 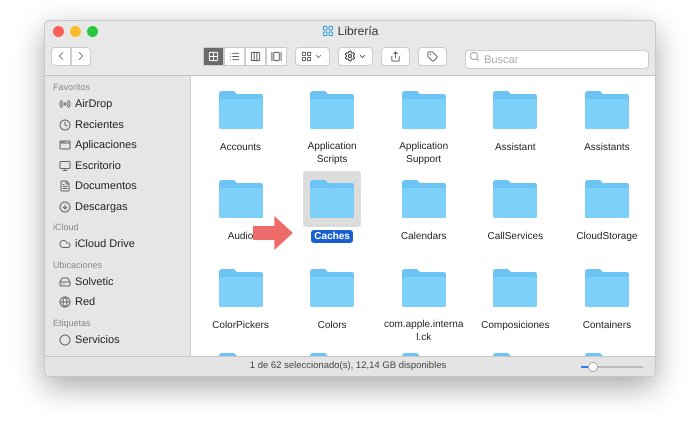 I want to click on folder-name: Audio, so click(x=241, y=236).